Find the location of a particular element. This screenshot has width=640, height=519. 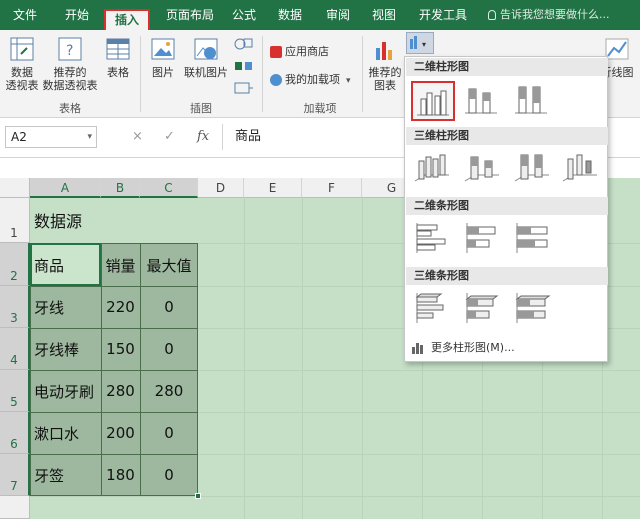

tab-page-layout: 页面布局 is located at coordinates (190, 15).